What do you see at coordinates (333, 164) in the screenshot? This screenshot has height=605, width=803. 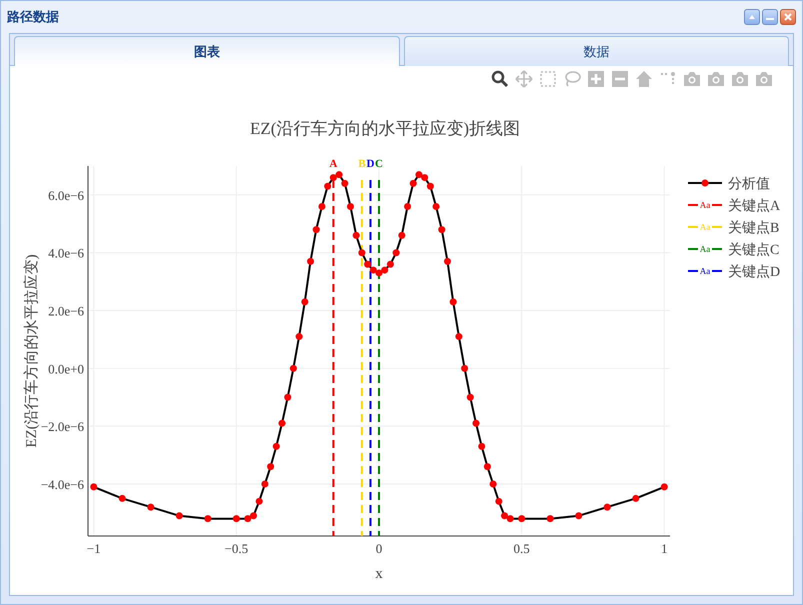 I see `key-point-label: A` at bounding box center [333, 164].